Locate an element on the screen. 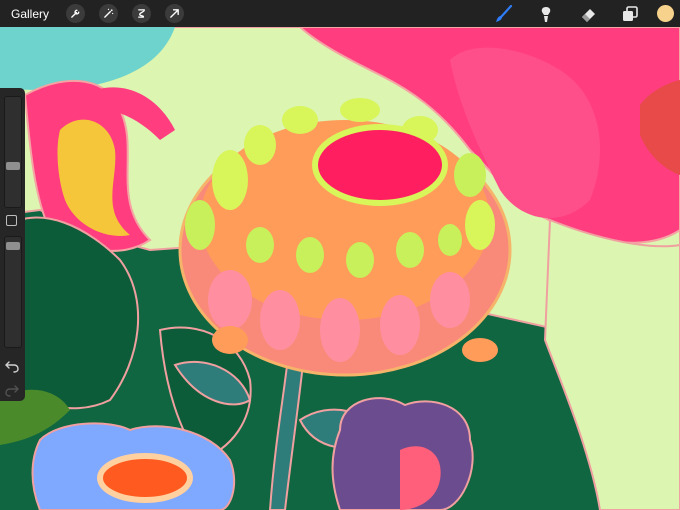 Image resolution: width=680 pixels, height=510 pixels. opacity-slider is located at coordinates (13, 292).